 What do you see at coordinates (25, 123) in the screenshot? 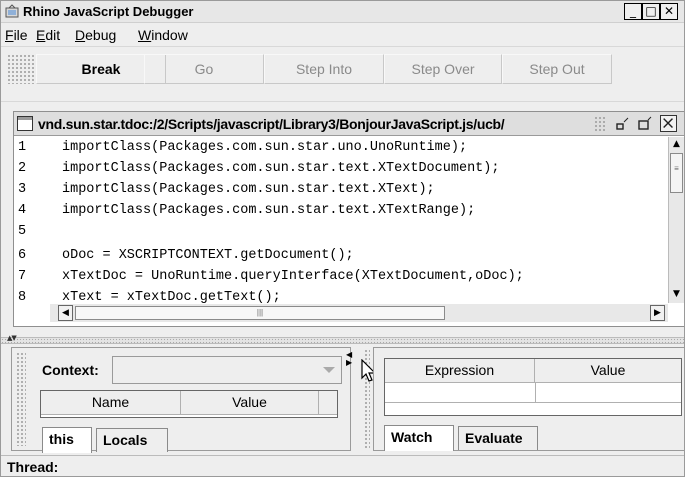
I see `document-icon` at bounding box center [25, 123].